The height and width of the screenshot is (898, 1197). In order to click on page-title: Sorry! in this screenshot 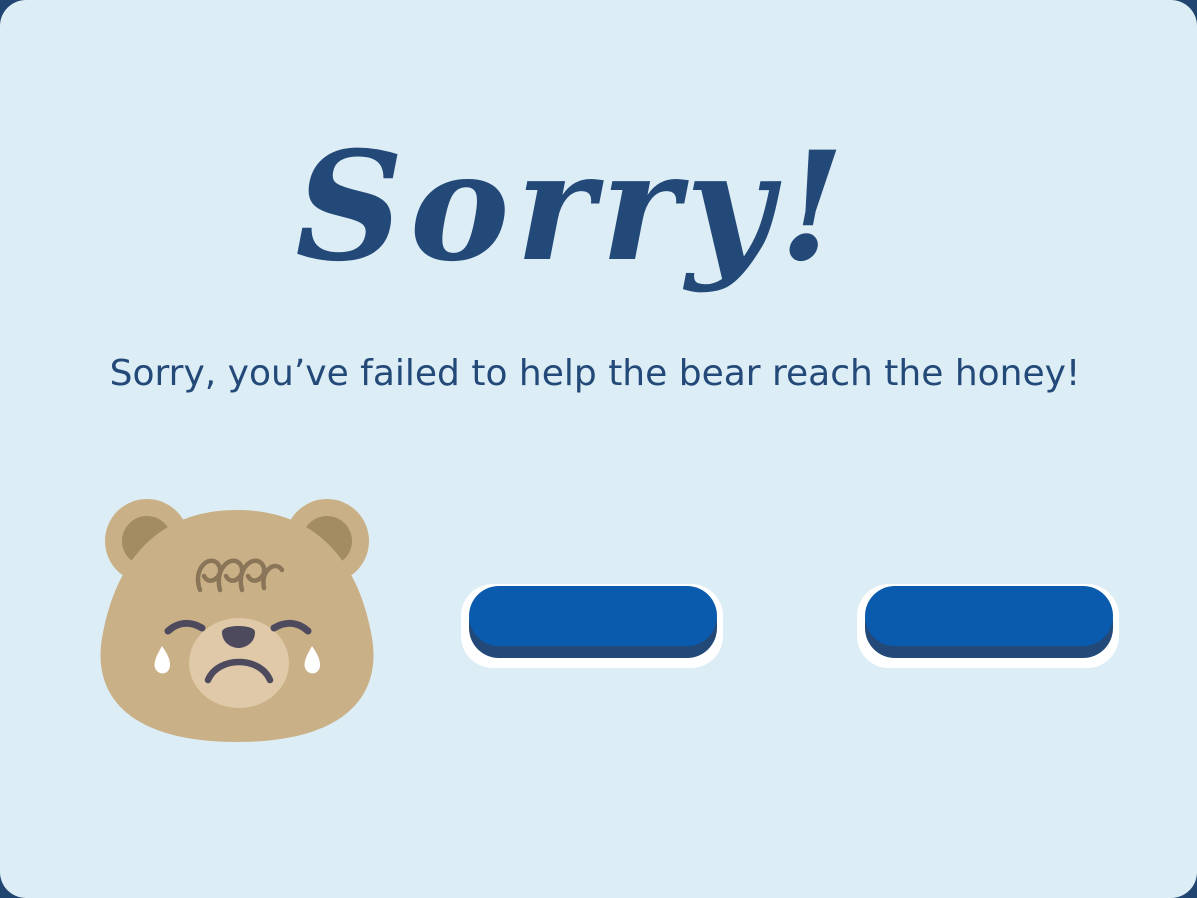, I will do `click(573, 207)`.